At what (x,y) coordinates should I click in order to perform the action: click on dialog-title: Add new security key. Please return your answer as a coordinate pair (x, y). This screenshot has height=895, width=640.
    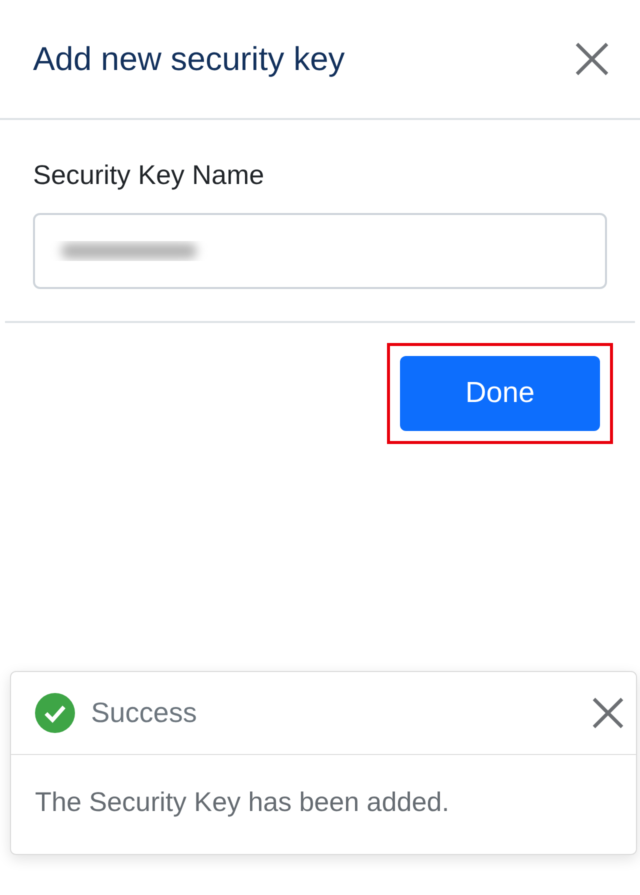
    Looking at the image, I should click on (189, 59).